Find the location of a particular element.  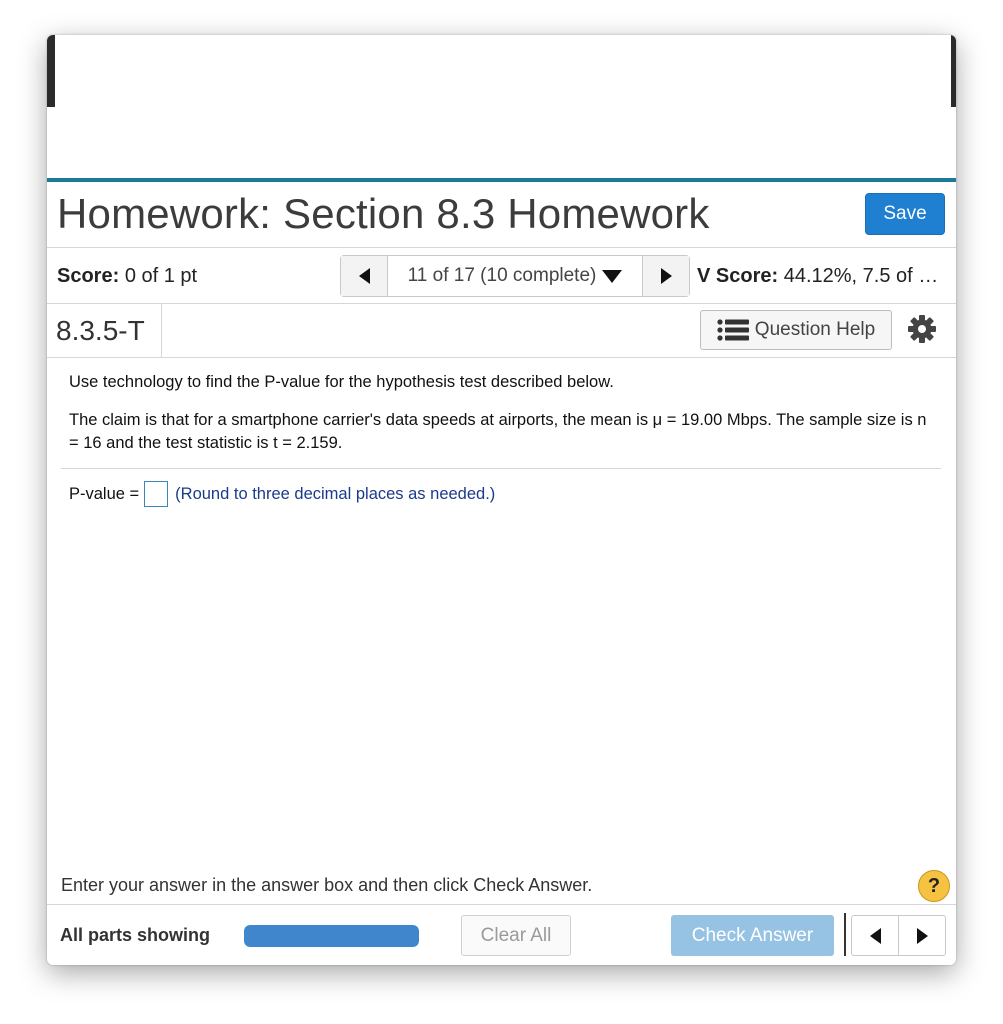

list-icon is located at coordinates (733, 330).